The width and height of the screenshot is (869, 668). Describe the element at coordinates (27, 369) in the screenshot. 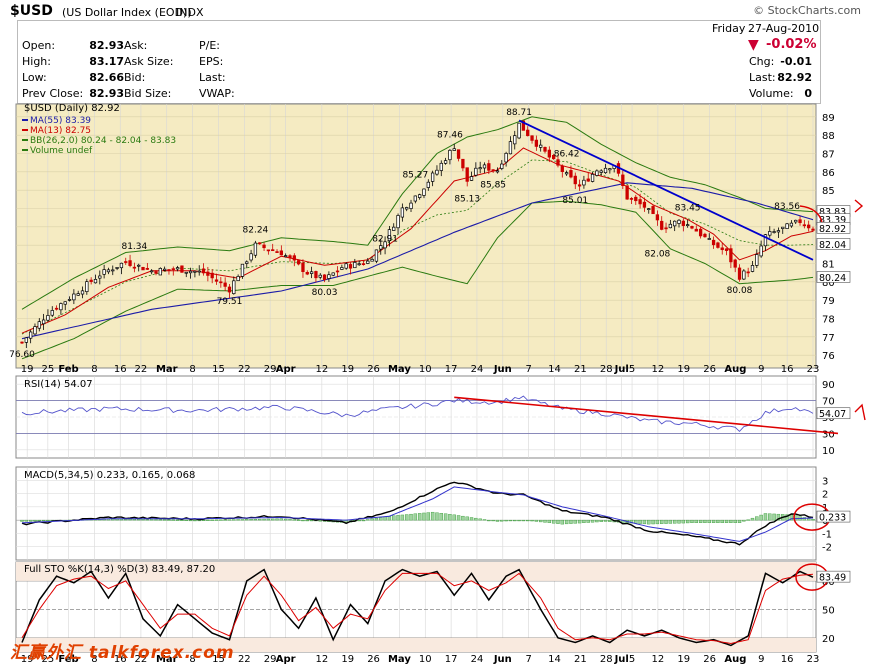

I see `x-tick-label: 19` at that location.